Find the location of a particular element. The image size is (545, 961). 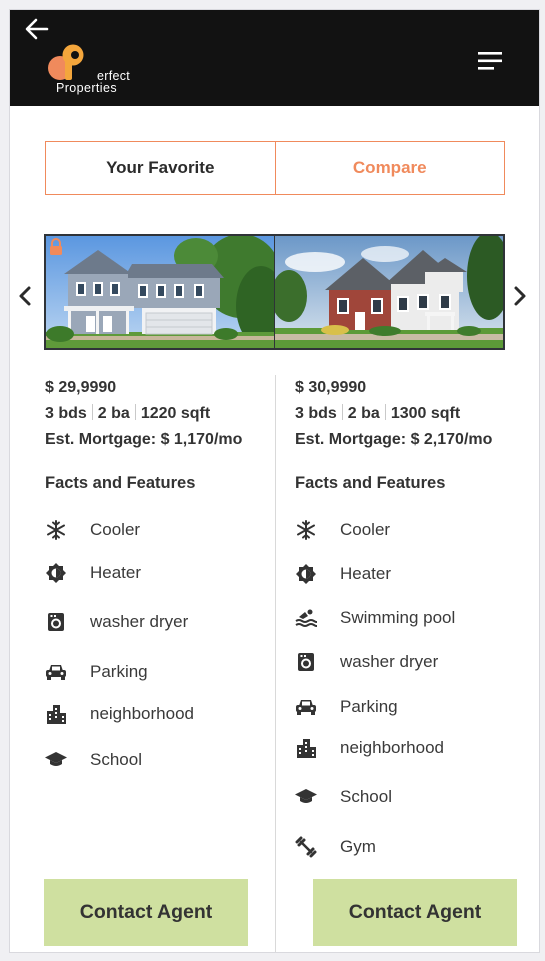

listing-stats: 3 bds 2 ba 1300 sqft is located at coordinates (410, 414).